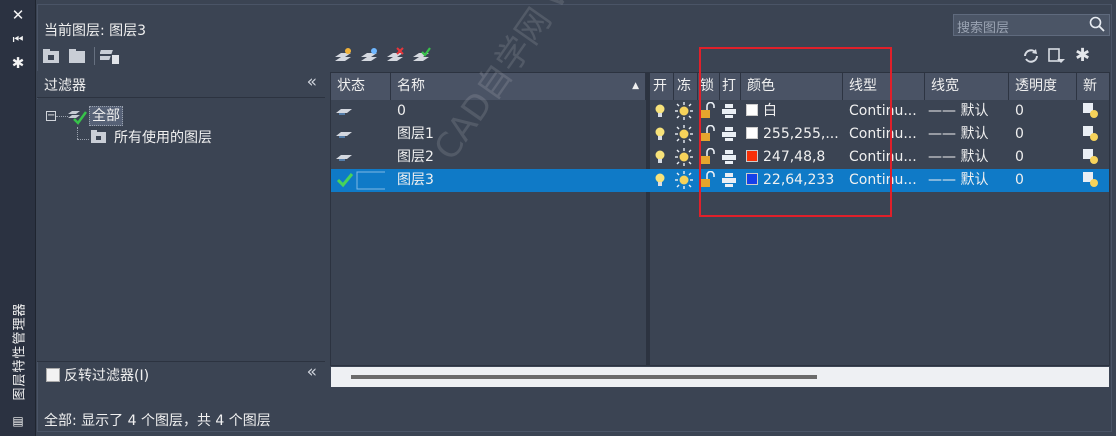 This screenshot has width=1116, height=436. Describe the element at coordinates (51, 116) in the screenshot. I see `tree-collapse-icon: −` at that location.